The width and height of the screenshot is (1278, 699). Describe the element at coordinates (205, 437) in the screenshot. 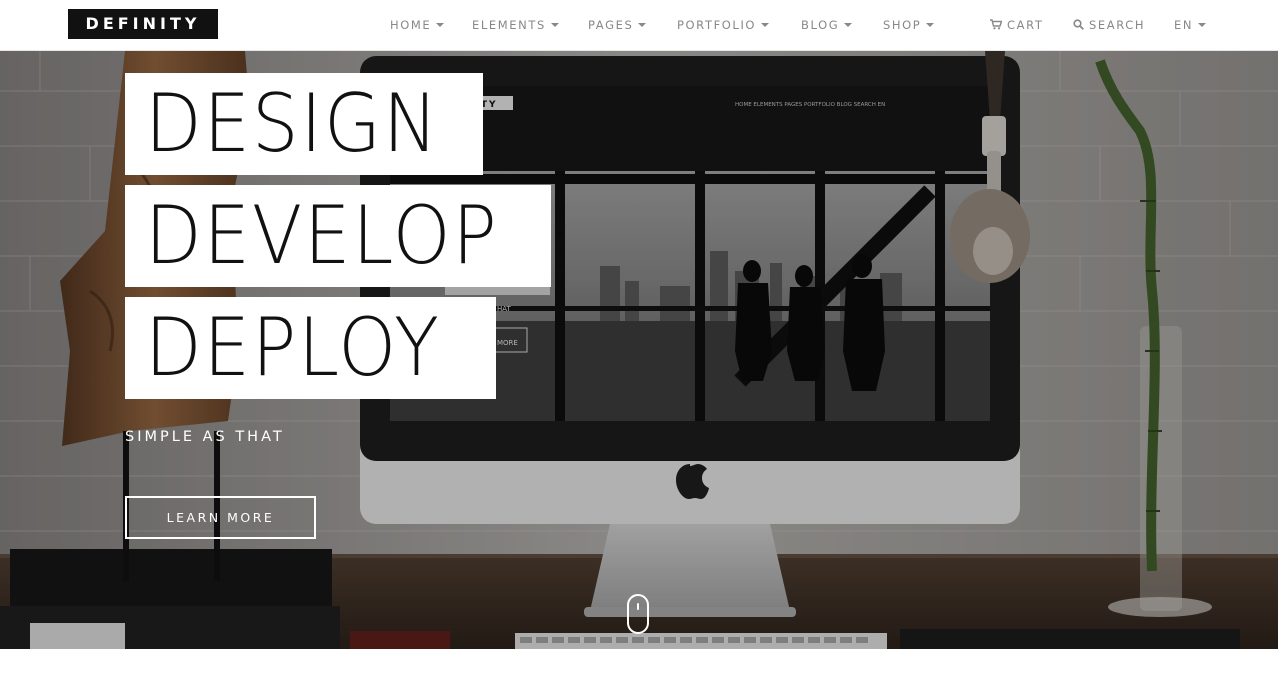

I see `hero-tagline: SIMPLE AS THAT` at that location.